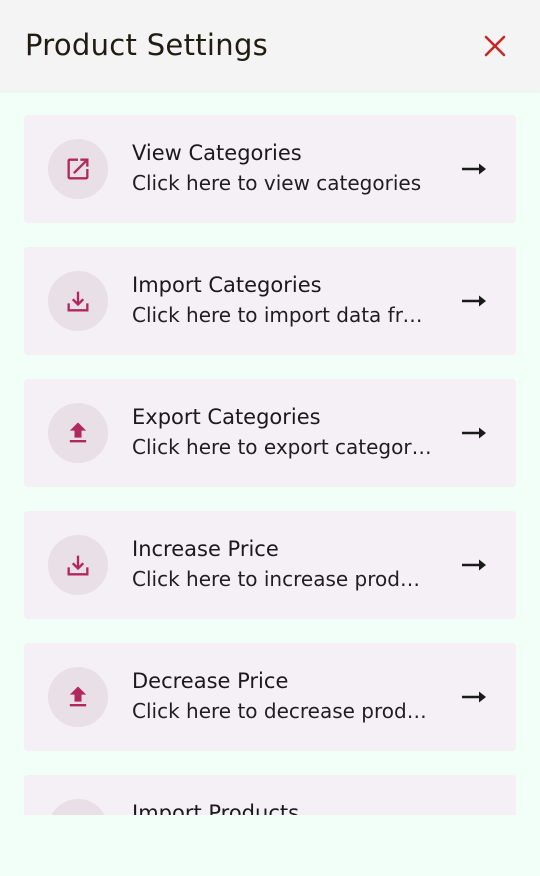 The image size is (540, 876). I want to click on item-subtitle: Click here to decrease product price, so click(282, 711).